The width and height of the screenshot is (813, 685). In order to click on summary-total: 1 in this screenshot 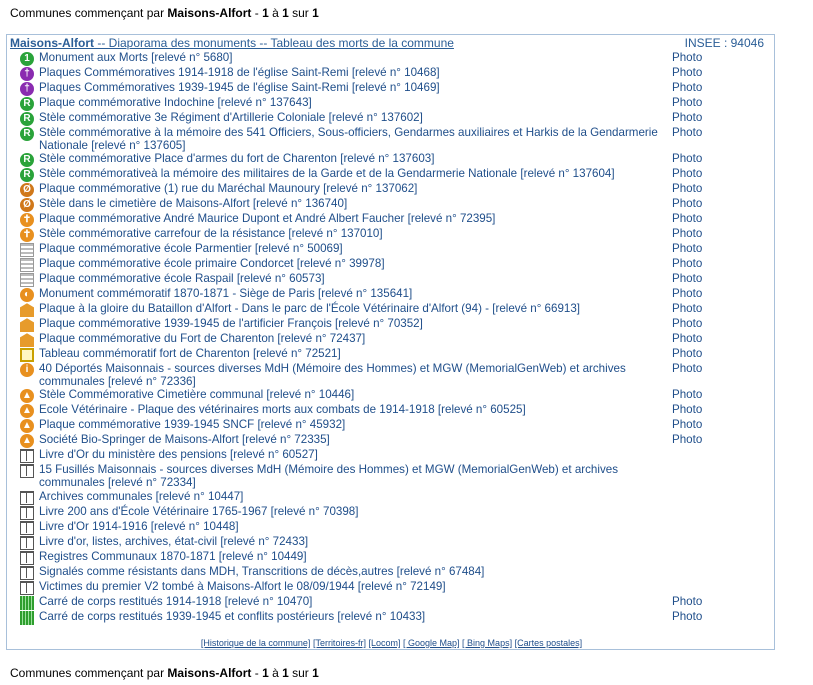, I will do `click(315, 13)`.